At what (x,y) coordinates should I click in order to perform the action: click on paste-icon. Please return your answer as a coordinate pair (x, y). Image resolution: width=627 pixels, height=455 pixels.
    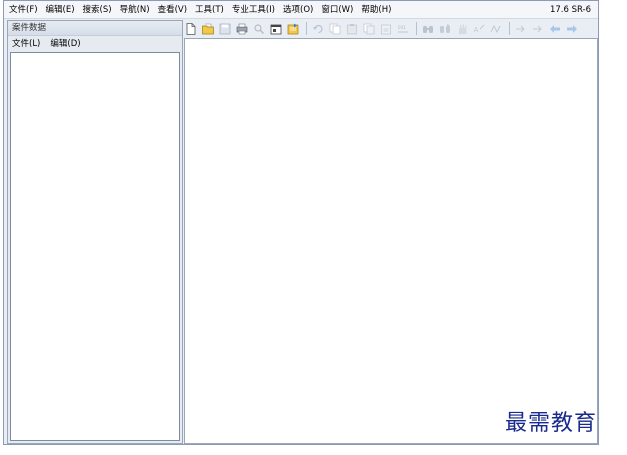
    Looking at the image, I should click on (352, 29).